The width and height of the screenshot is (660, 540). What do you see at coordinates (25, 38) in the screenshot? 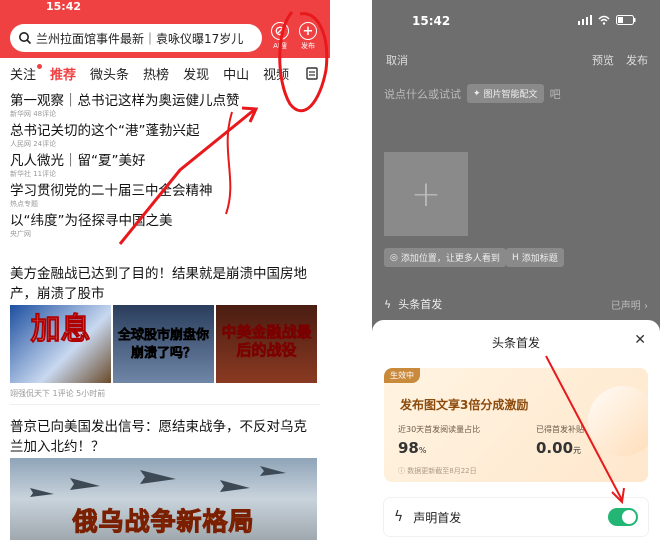
I see `search-icon` at bounding box center [25, 38].